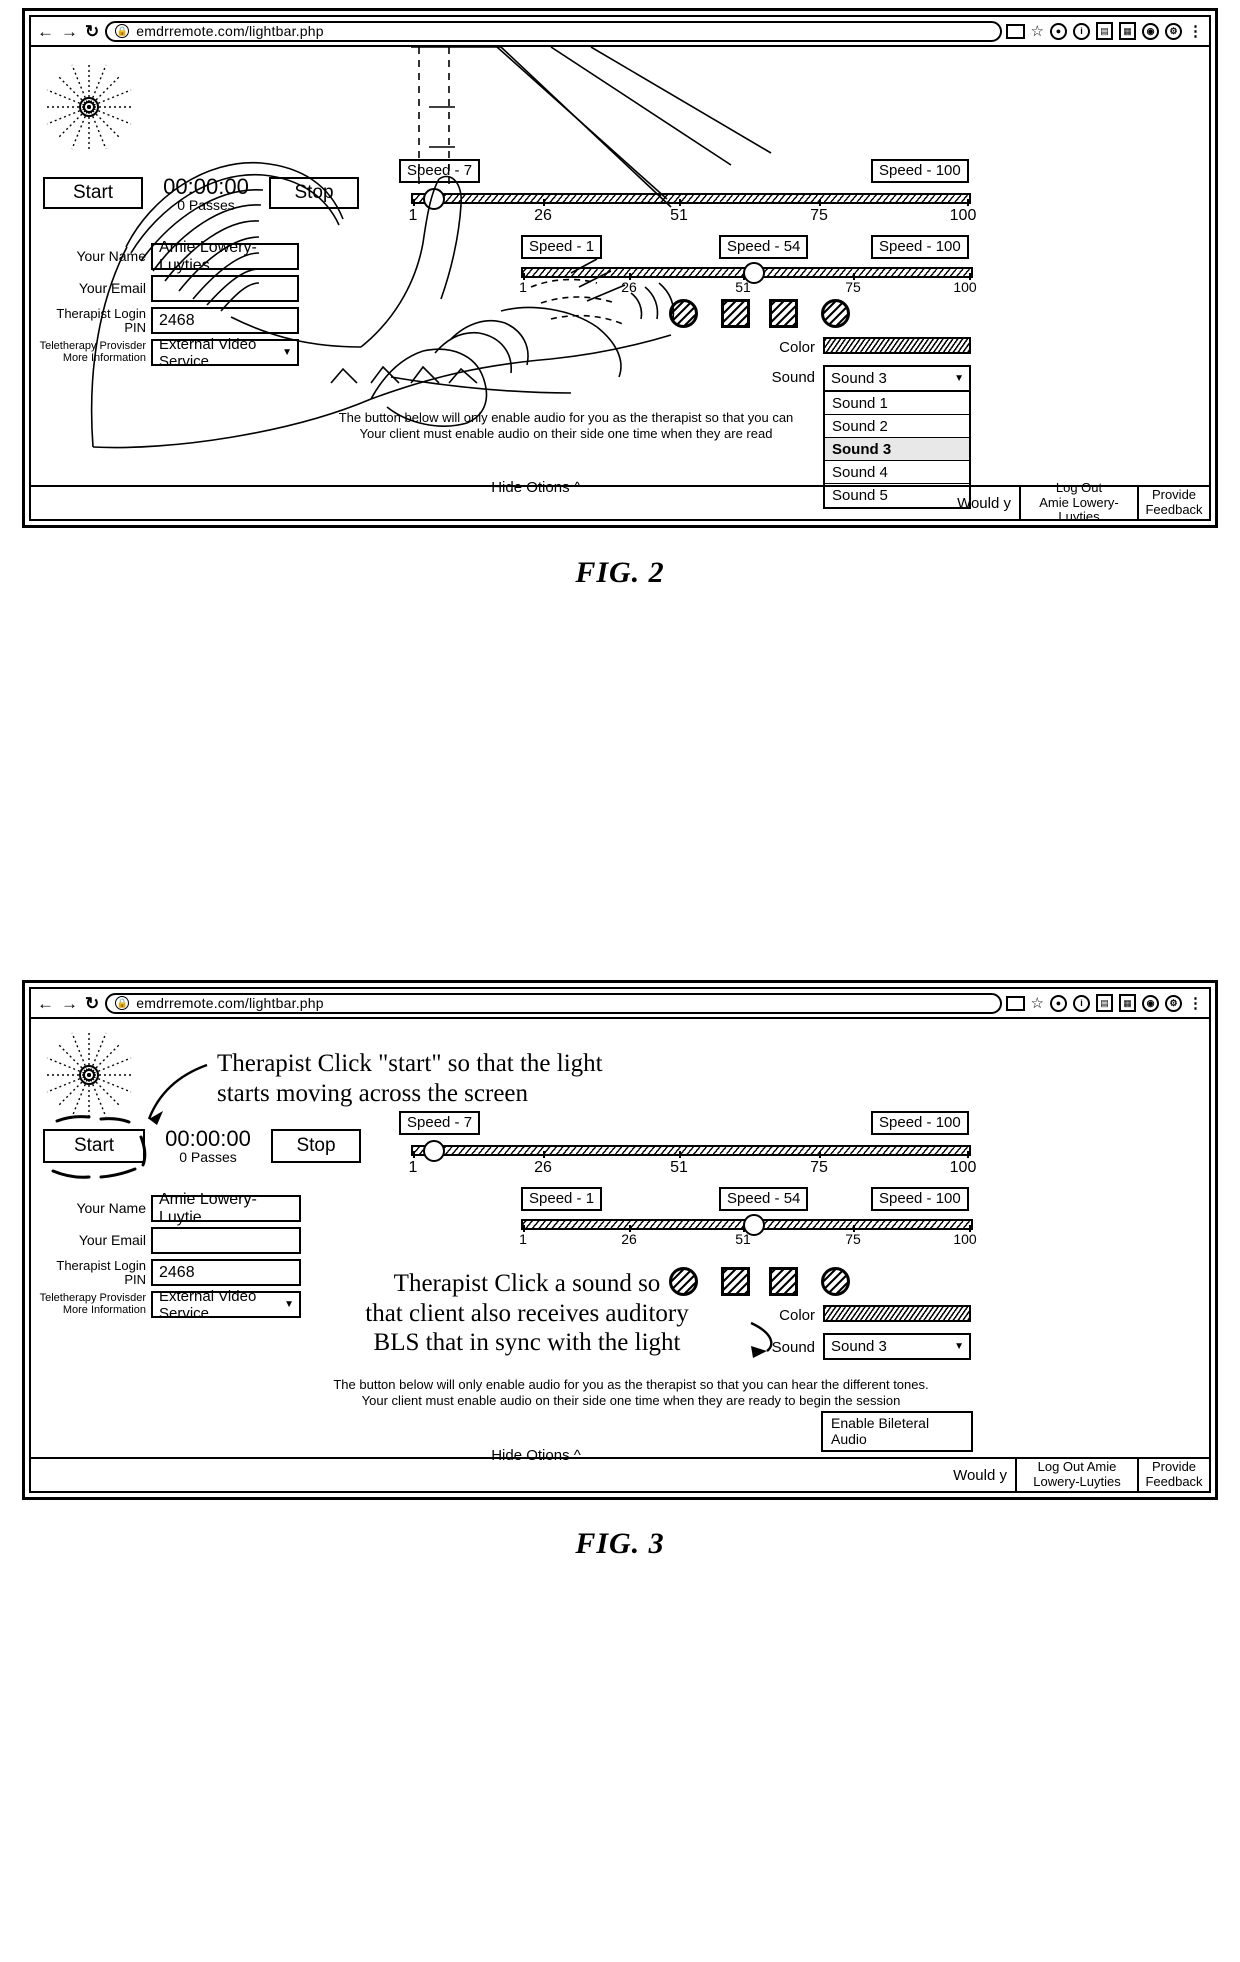 This screenshot has height=1962, width=1240. Describe the element at coordinates (440, 171) in the screenshot. I see `speed-badge-top-left: Speed - 7` at that location.